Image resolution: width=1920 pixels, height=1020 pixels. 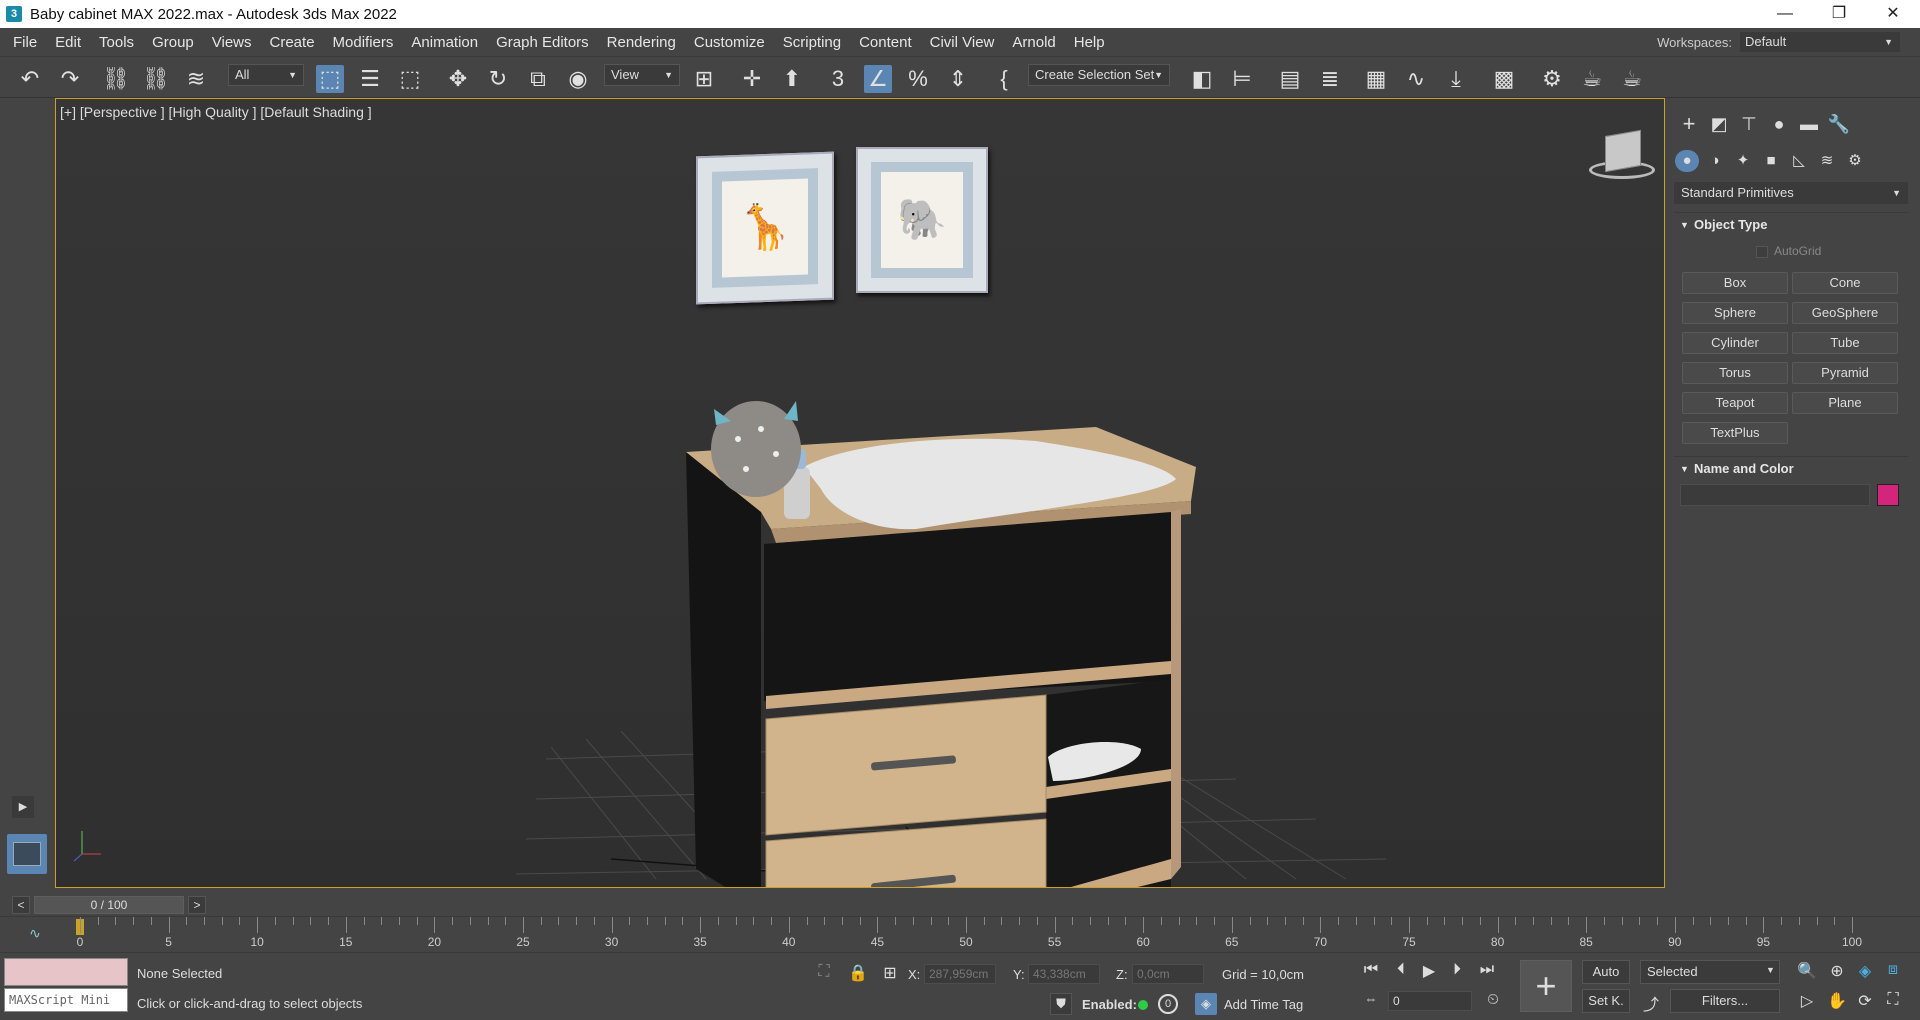 What do you see at coordinates (752, 79) in the screenshot?
I see `select-manipulate-icon: ✛` at bounding box center [752, 79].